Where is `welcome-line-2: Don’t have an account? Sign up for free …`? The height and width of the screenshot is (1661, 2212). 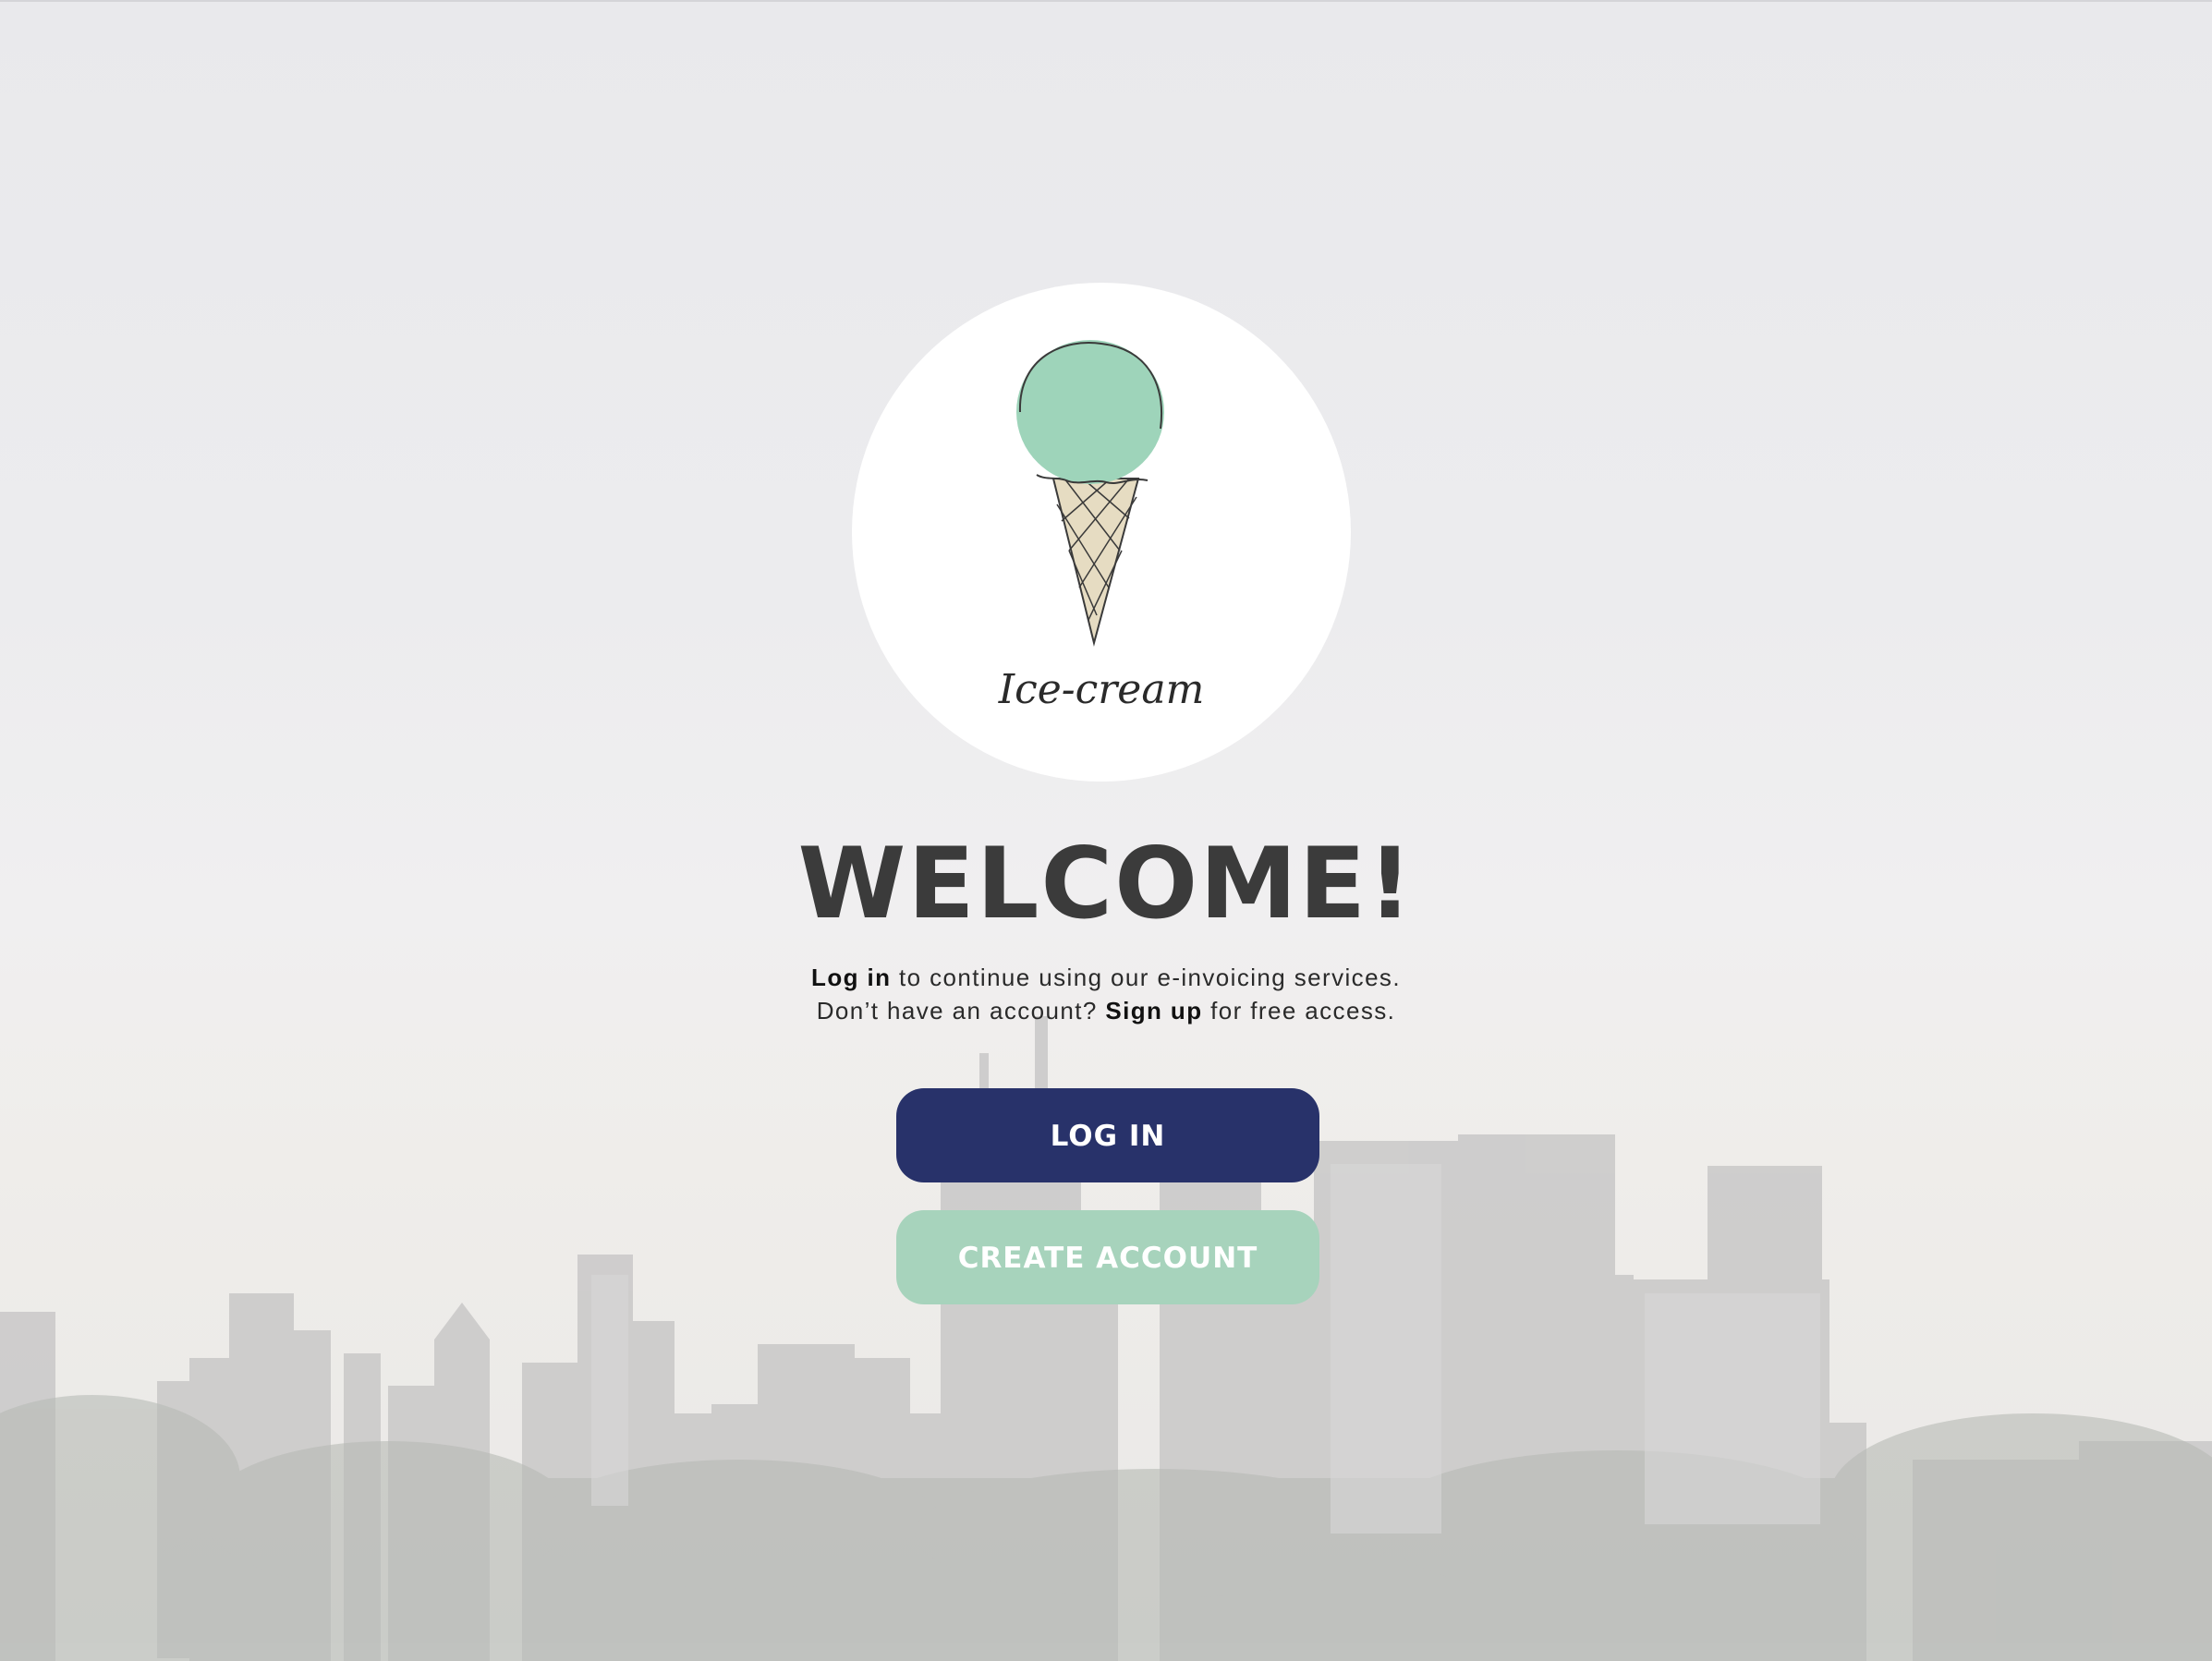
welcome-line-2: Don’t have an account? Sign up for free … is located at coordinates (1106, 1010).